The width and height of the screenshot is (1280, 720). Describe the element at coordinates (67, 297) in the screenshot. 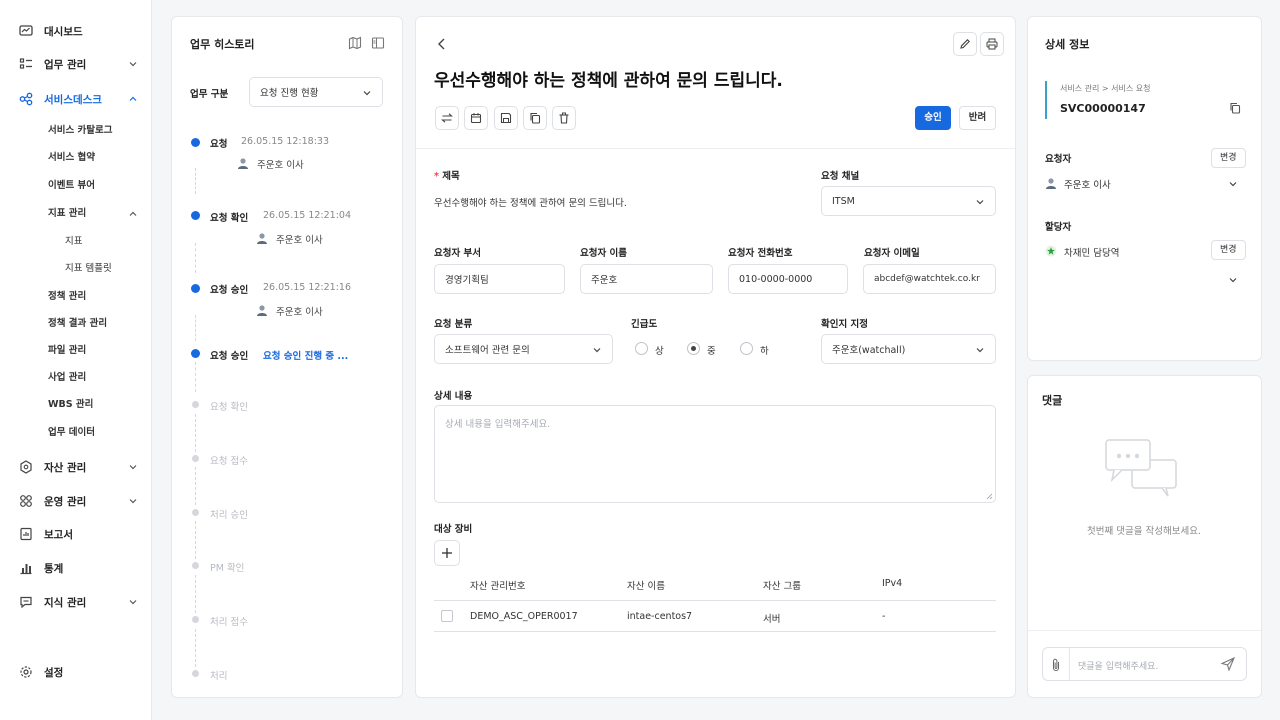

I see `sidebar-sub-policy: 정책 관리` at that location.